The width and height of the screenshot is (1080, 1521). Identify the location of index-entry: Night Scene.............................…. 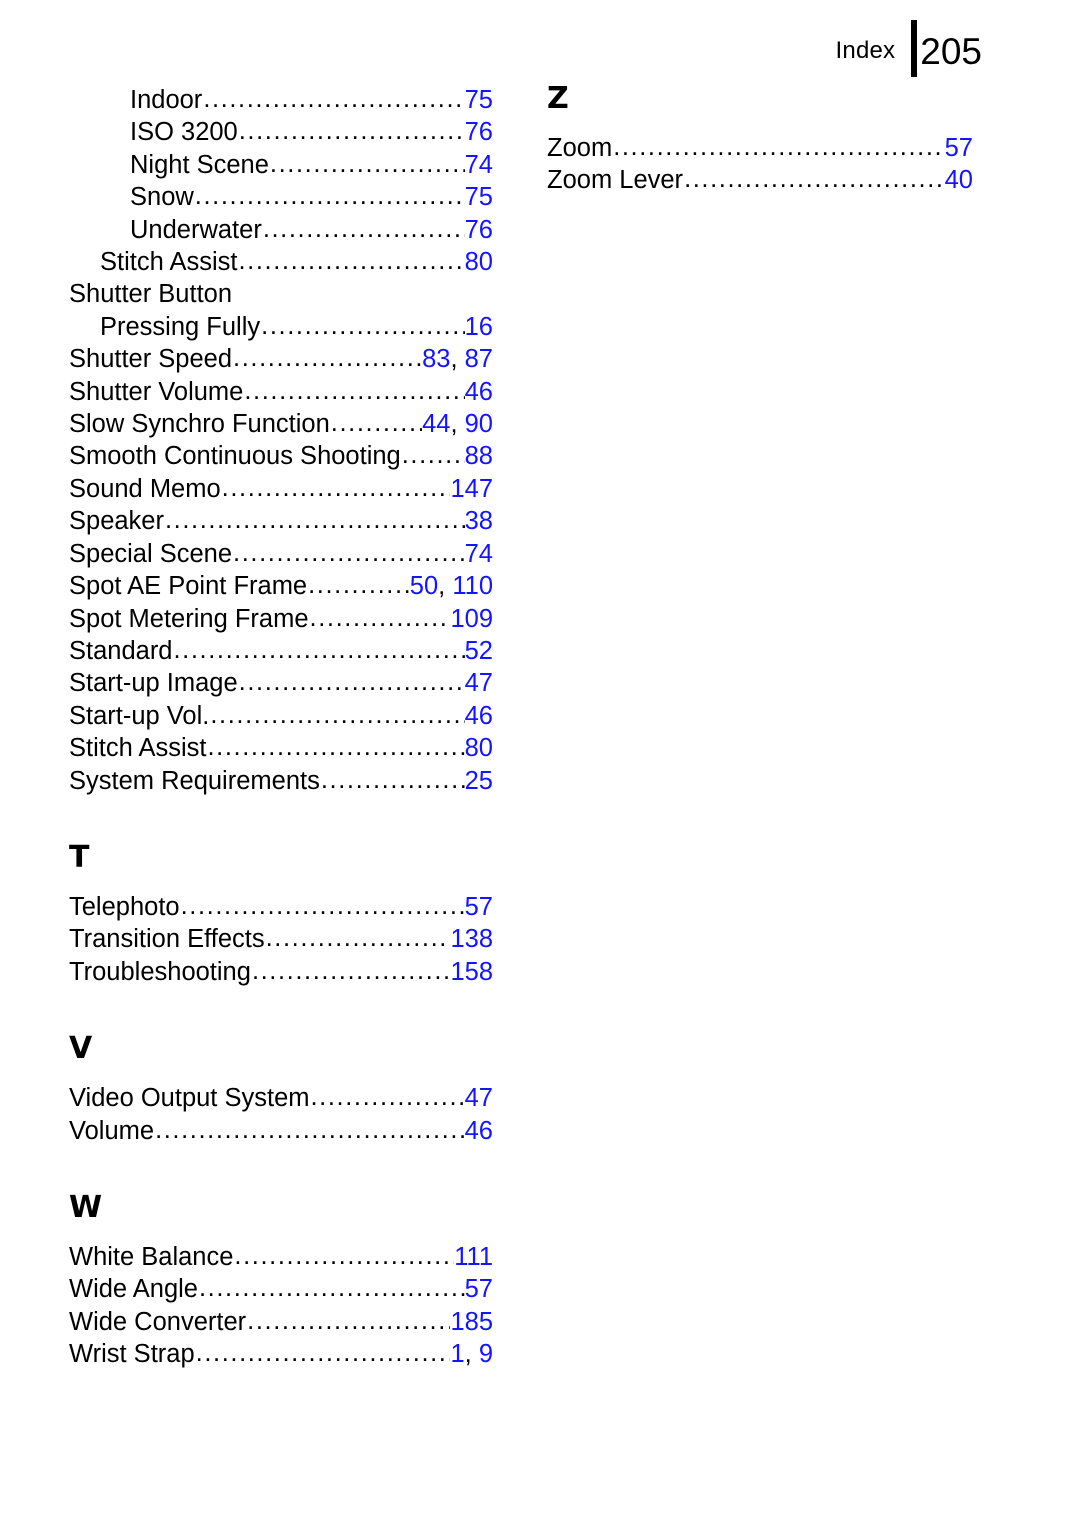
(281, 165).